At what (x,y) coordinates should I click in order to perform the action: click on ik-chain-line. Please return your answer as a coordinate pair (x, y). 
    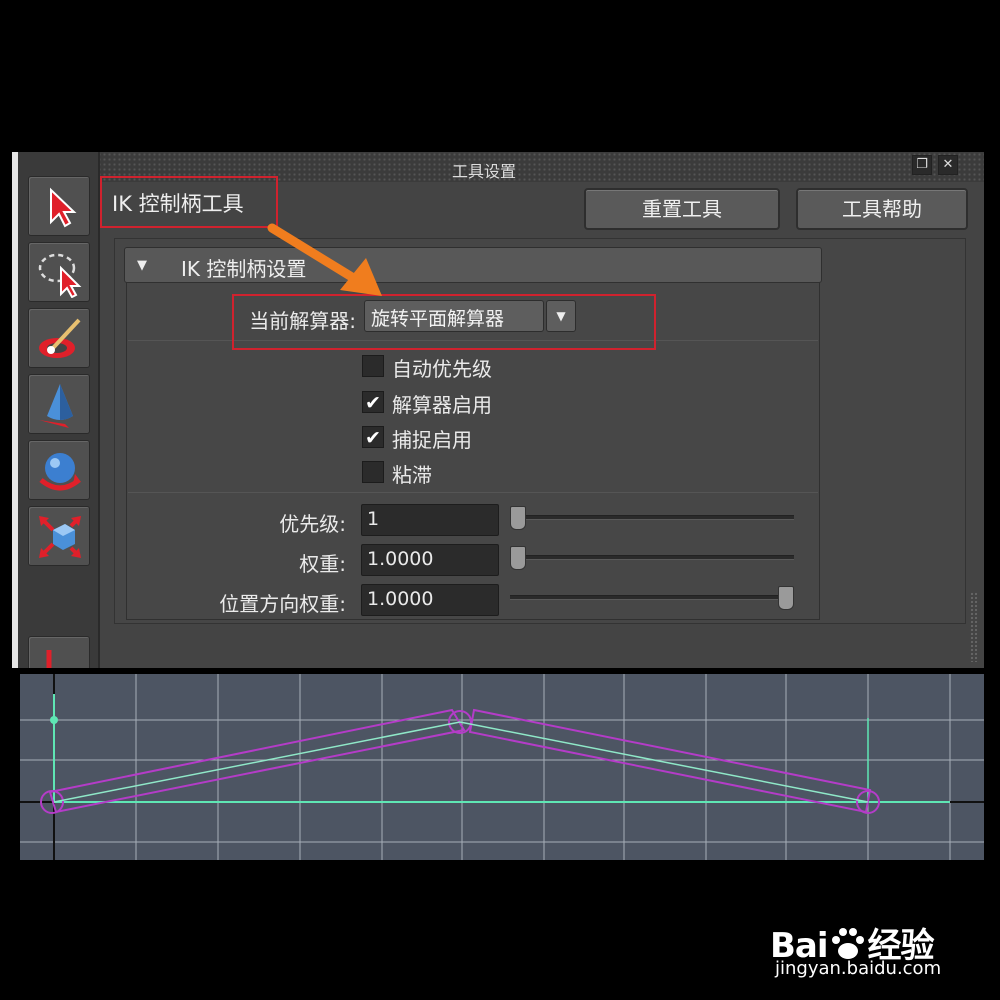
    Looking at the image, I should click on (461, 762).